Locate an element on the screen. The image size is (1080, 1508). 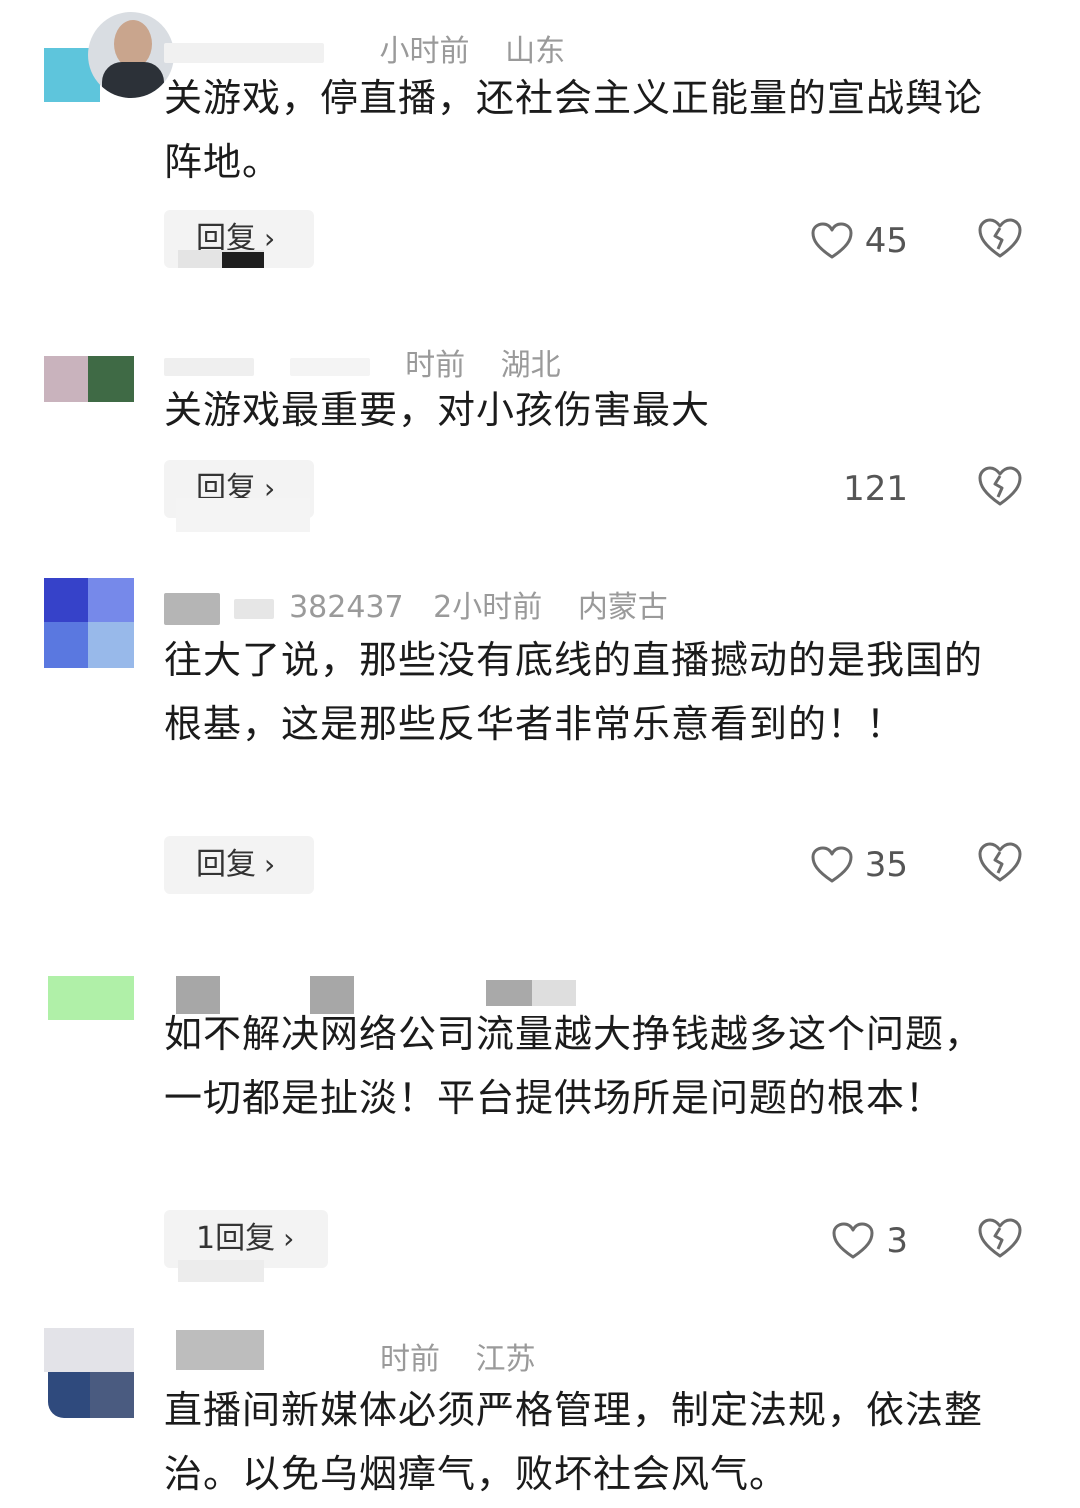
comment-time: 小时前 is located at coordinates (424, 51).